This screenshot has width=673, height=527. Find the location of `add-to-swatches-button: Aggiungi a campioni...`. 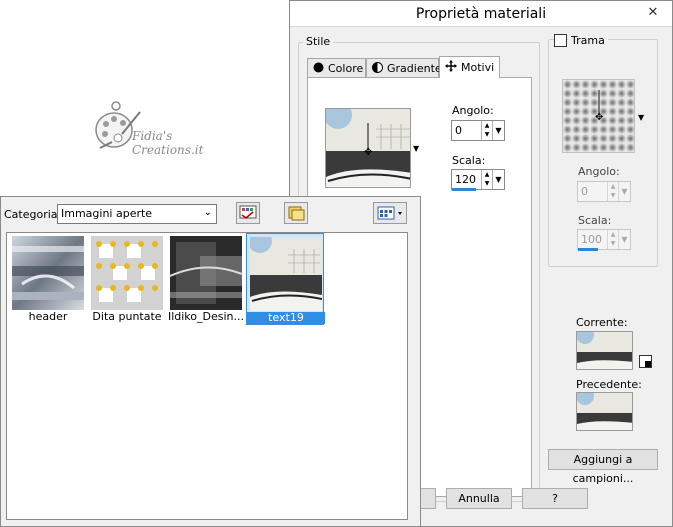

add-to-swatches-button: Aggiungi a campioni... is located at coordinates (603, 467).